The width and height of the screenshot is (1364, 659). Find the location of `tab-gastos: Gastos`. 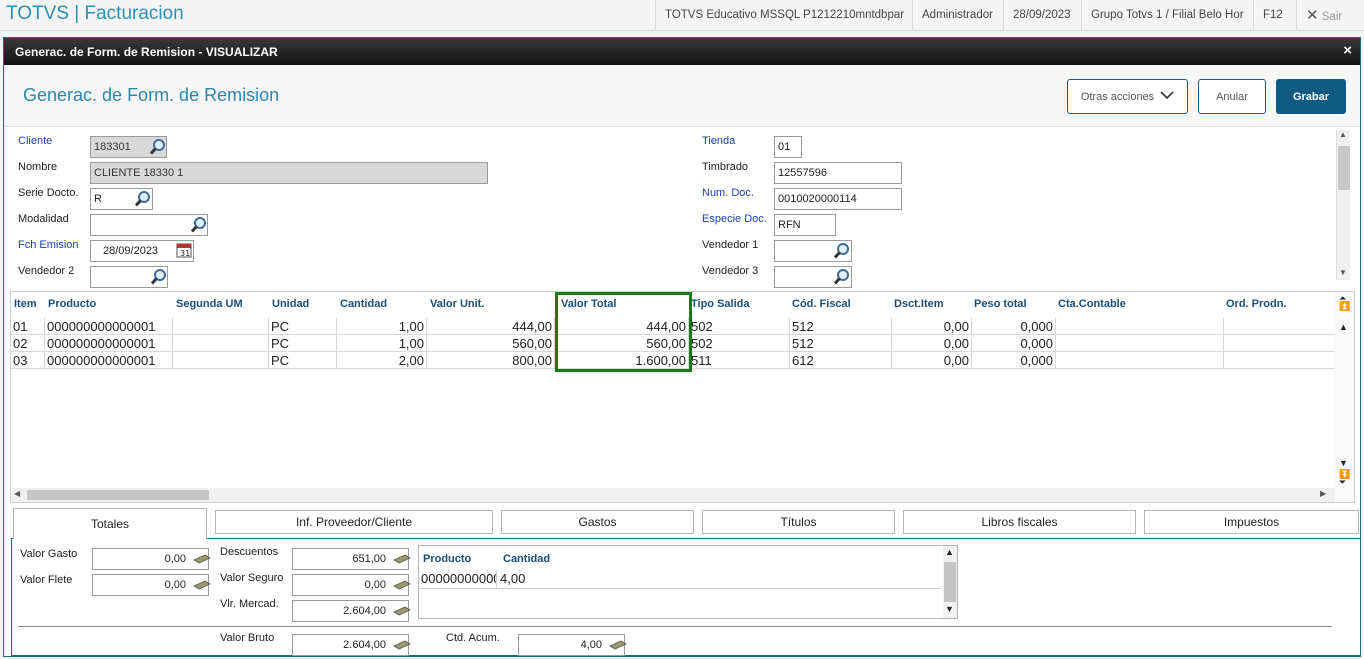

tab-gastos: Gastos is located at coordinates (597, 522).